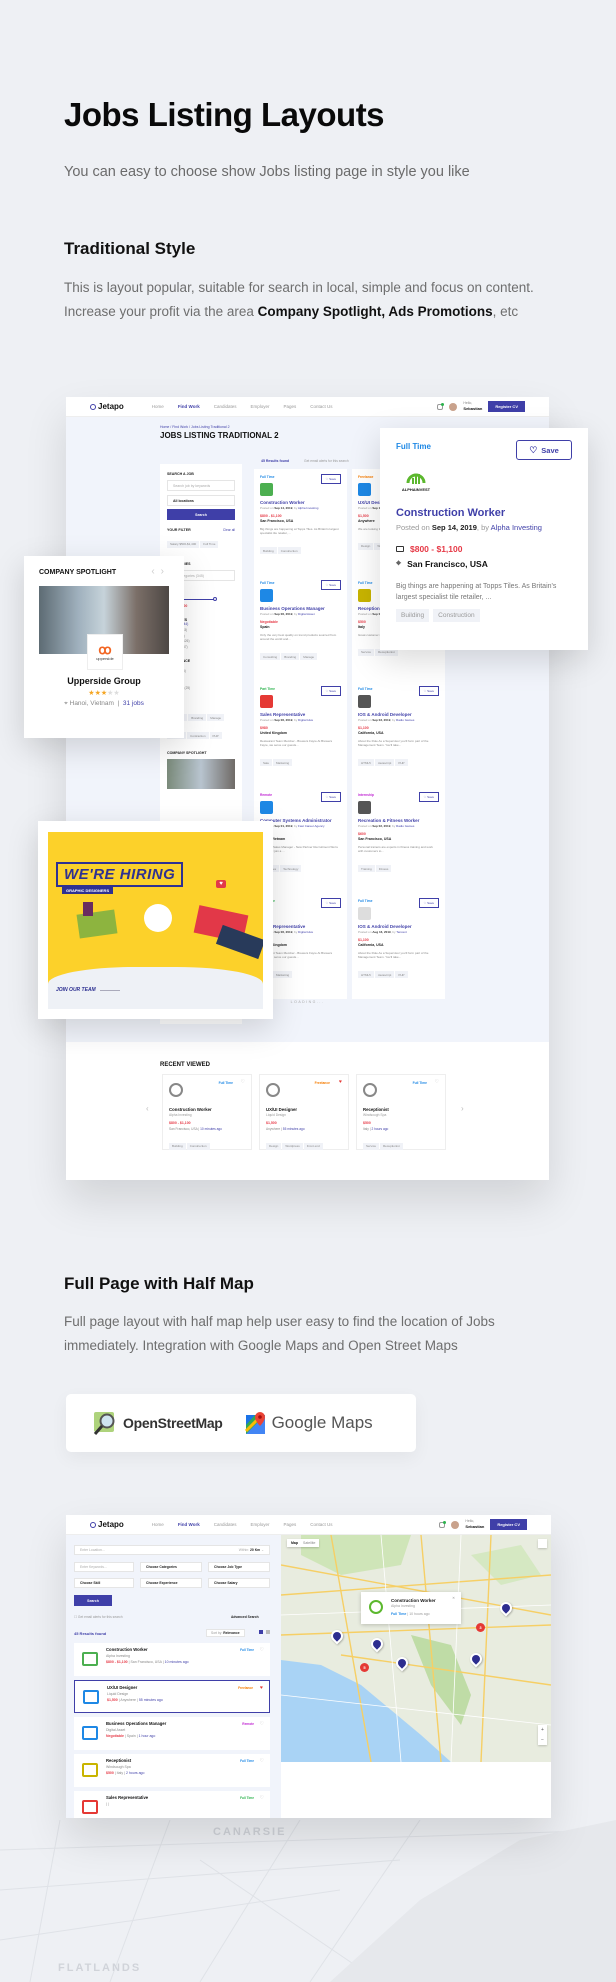  I want to click on email-alert-checkbox: ☐ Get email alerts for this search, so click(98, 1617).